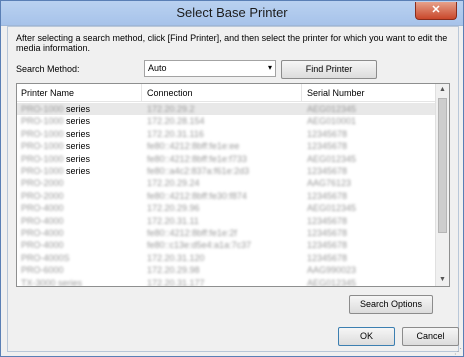  What do you see at coordinates (332, 270) in the screenshot?
I see `serial-number-cell: AAG990023` at bounding box center [332, 270].